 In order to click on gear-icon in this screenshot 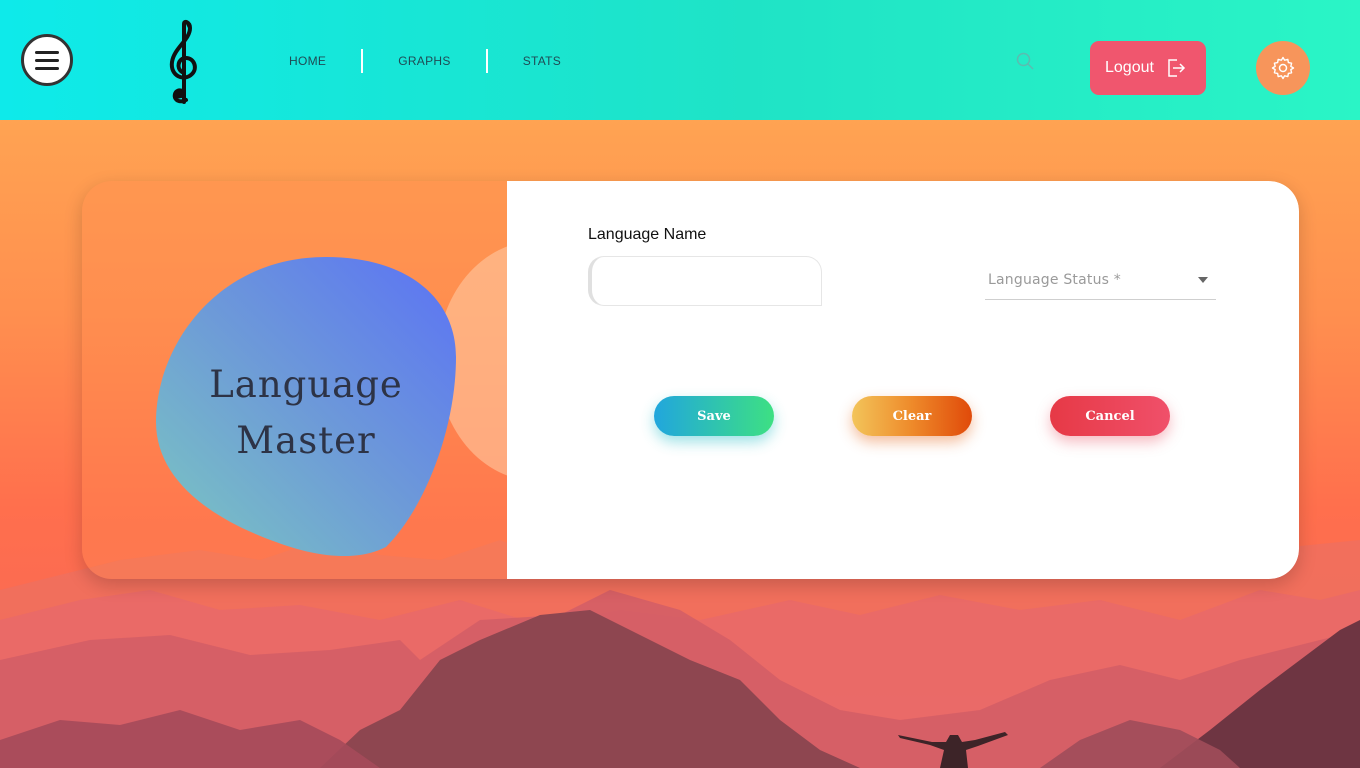, I will do `click(1283, 68)`.